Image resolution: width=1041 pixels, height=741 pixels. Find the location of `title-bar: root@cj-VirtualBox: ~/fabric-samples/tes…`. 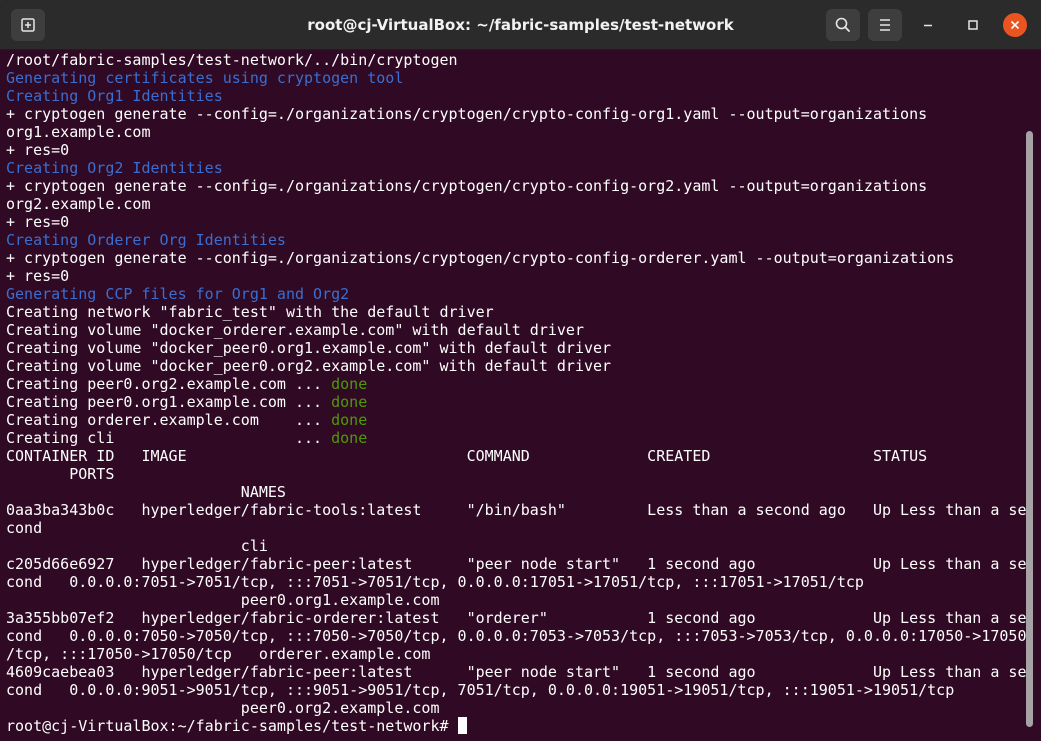

title-bar: root@cj-VirtualBox: ~/fabric-samples/tes… is located at coordinates (520, 25).